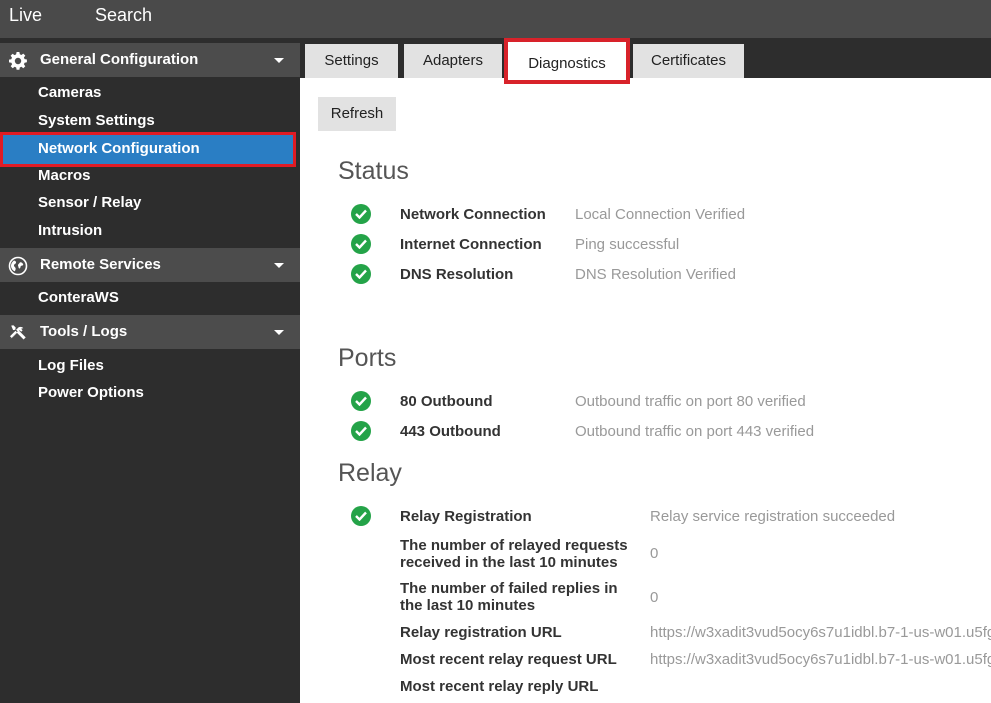 The height and width of the screenshot is (703, 991). I want to click on refresh-button: Refresh, so click(357, 114).